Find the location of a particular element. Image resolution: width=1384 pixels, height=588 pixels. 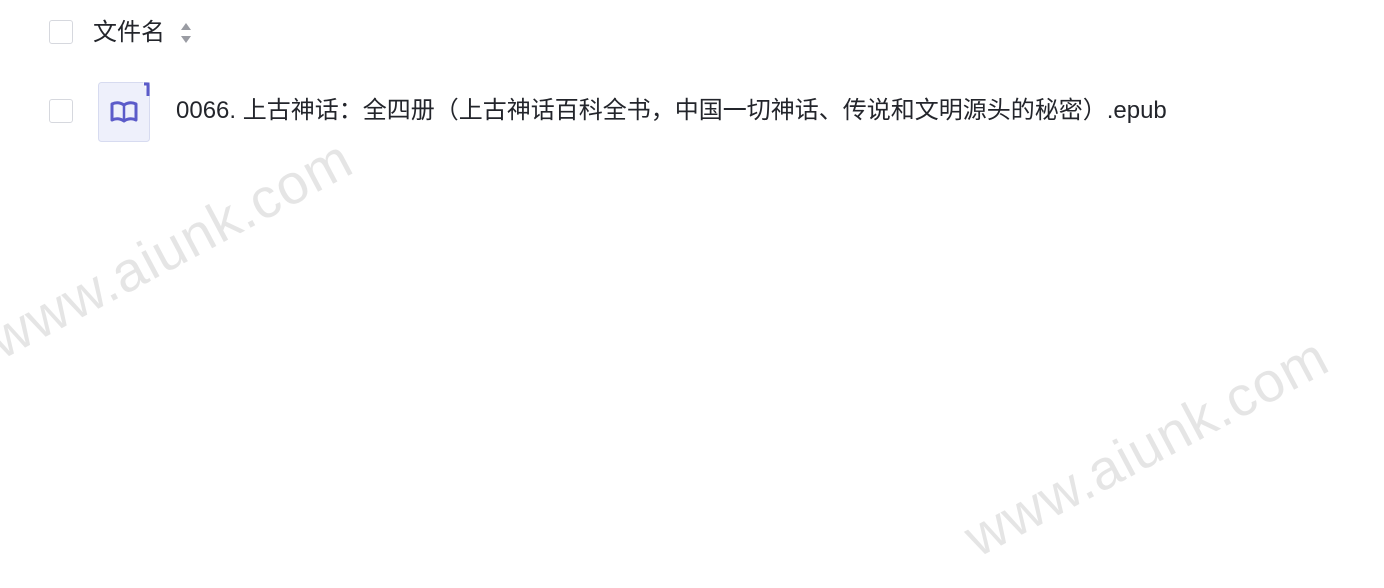

file-checkbox is located at coordinates (61, 111).